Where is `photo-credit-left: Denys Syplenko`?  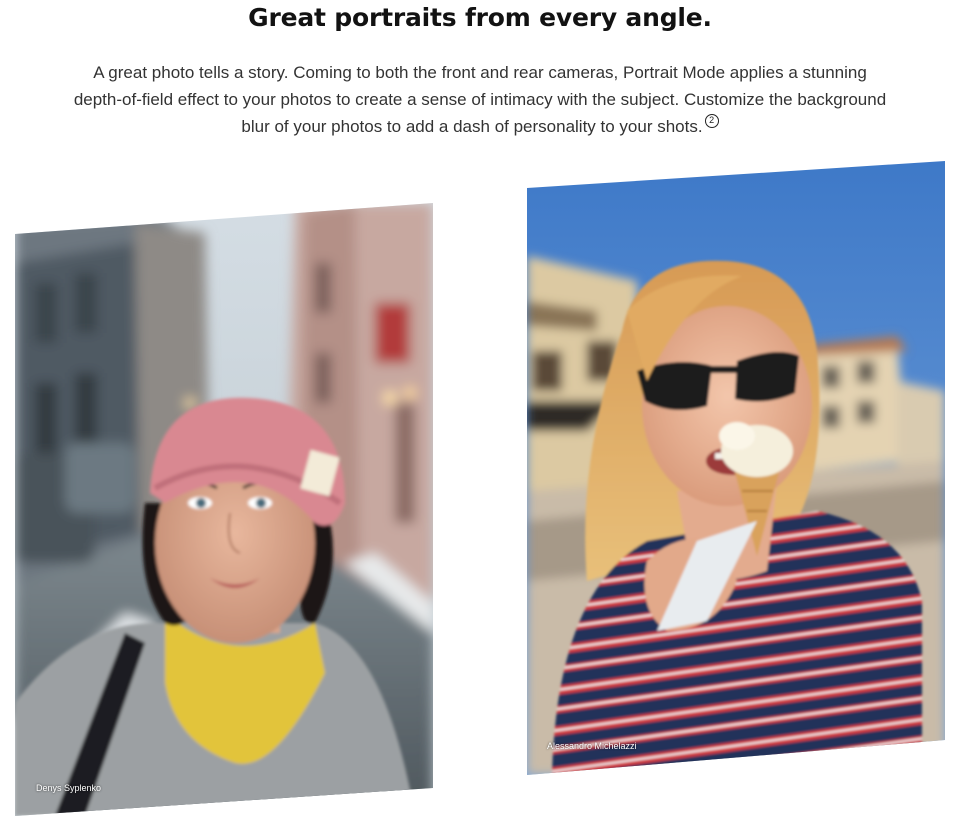
photo-credit-left: Denys Syplenko is located at coordinates (69, 788).